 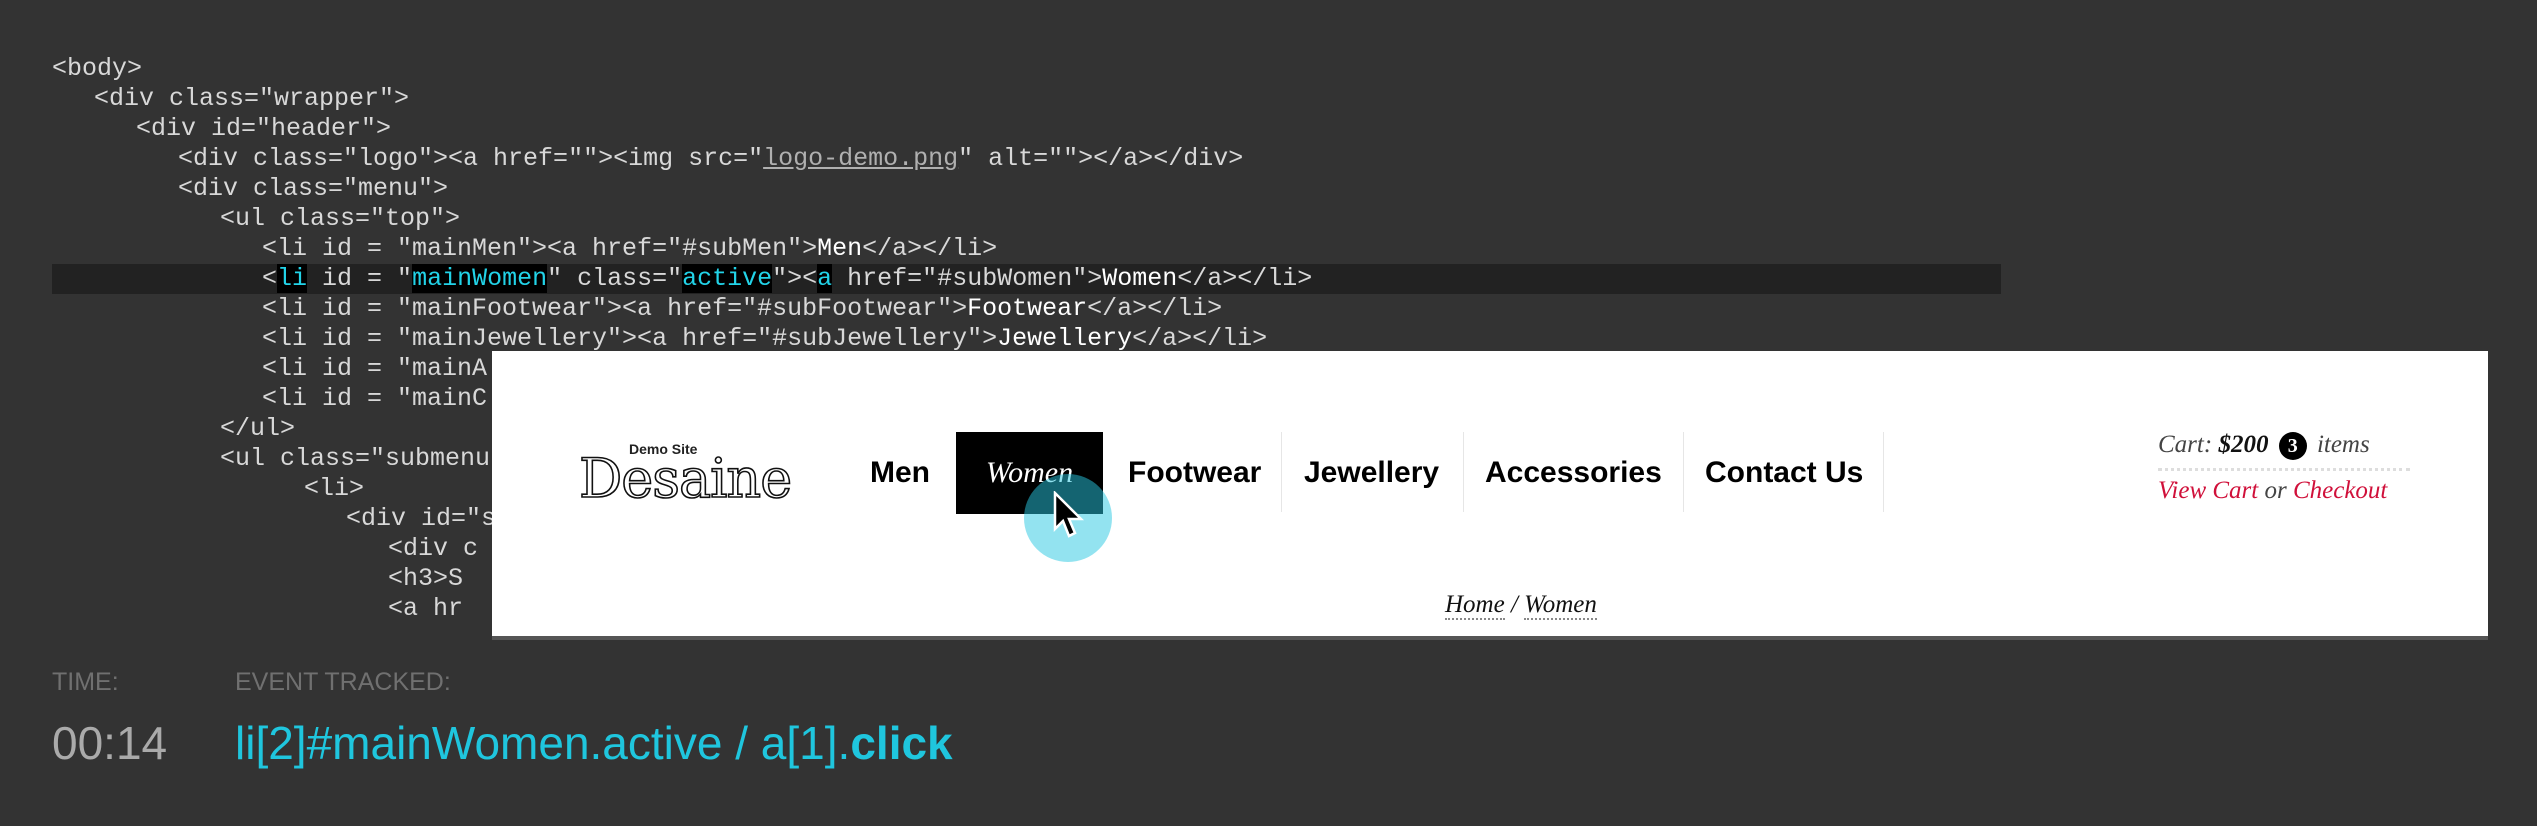 I want to click on code-line: <div class="wrapper">, so click(x=1026, y=99).